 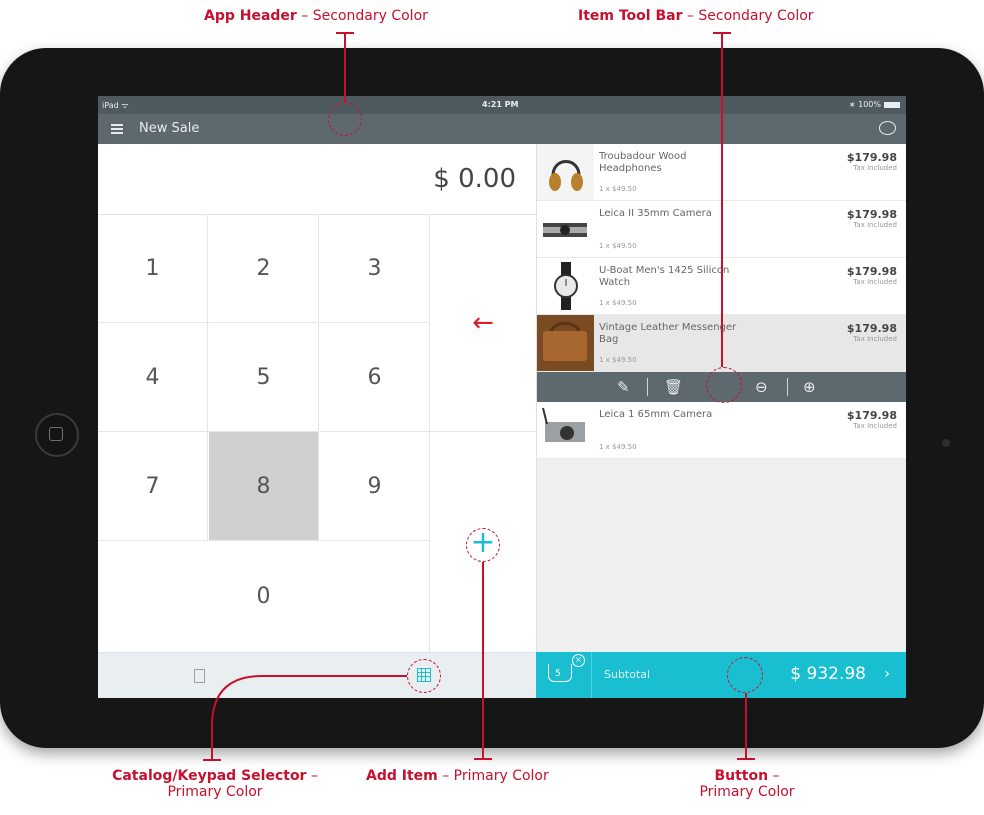 I want to click on key-6: 6, so click(x=375, y=377).